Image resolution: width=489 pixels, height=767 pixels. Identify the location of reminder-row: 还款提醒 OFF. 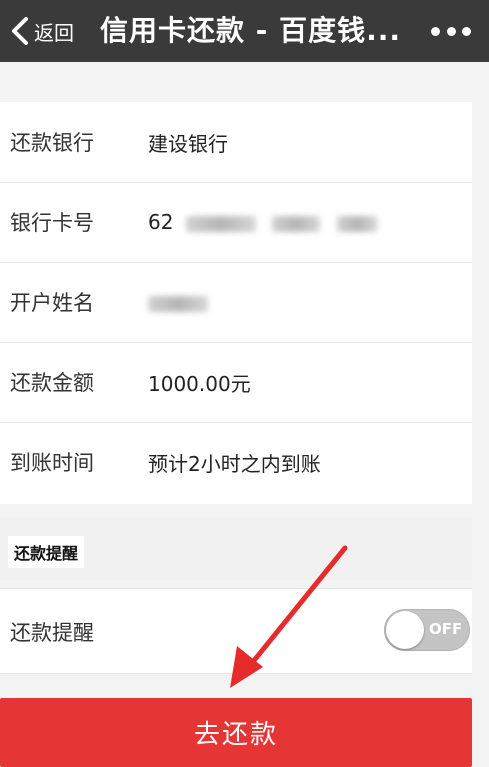
(236, 631).